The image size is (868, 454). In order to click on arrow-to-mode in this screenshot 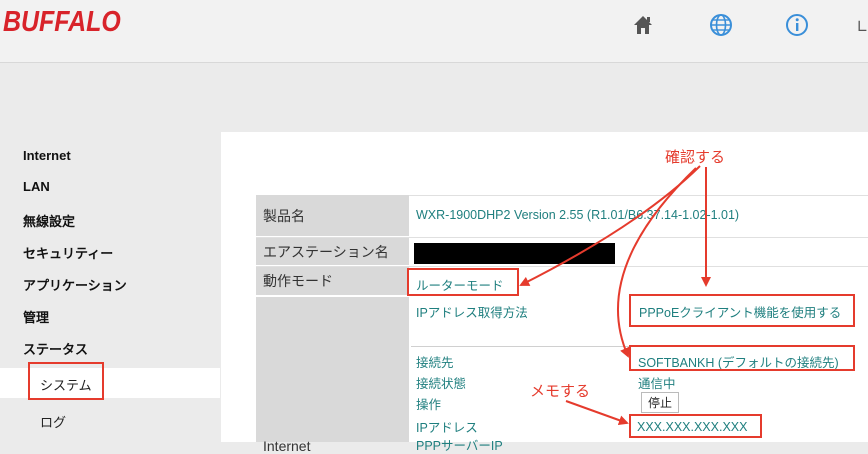, I will do `click(610, 225)`.